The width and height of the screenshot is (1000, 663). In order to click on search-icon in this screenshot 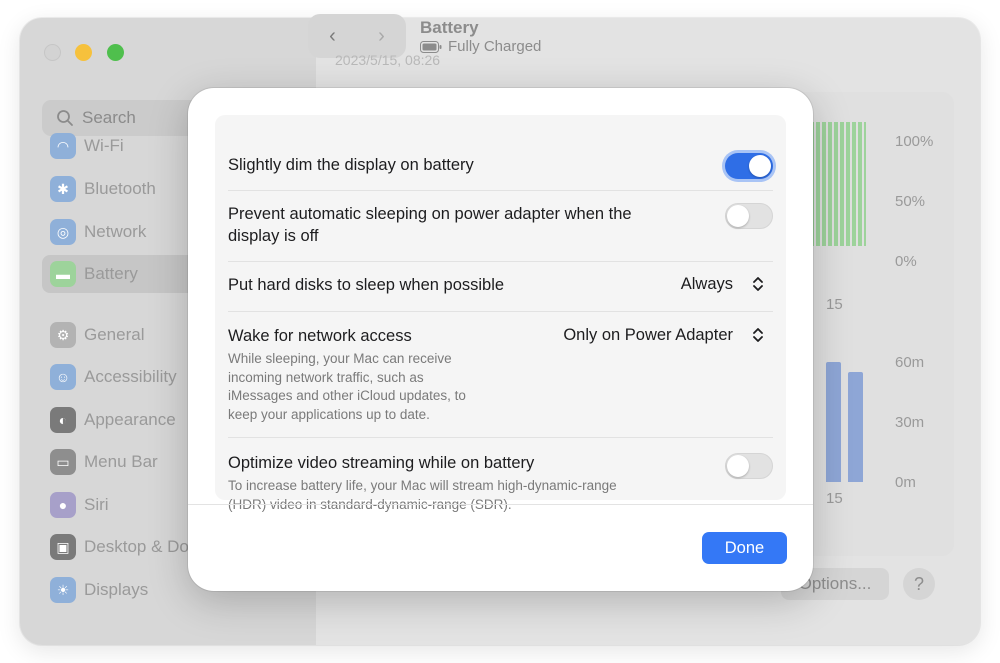, I will do `click(65, 118)`.